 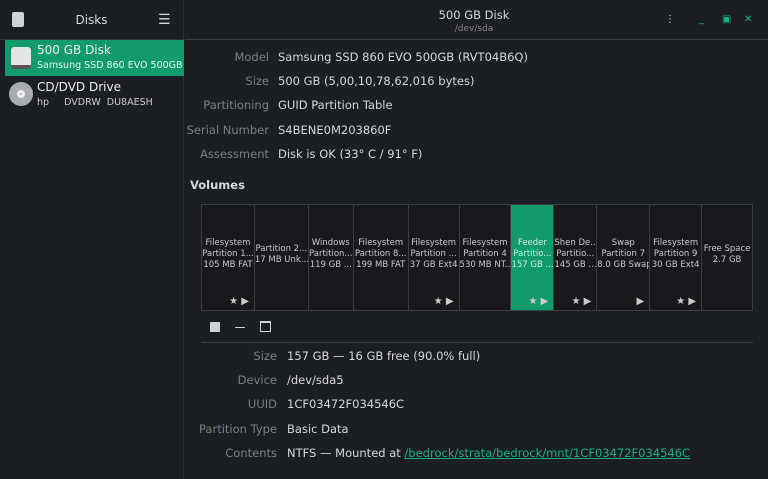 I want to click on field-value: 157 GB — 16 GB free (90.0% full), so click(x=383, y=356).